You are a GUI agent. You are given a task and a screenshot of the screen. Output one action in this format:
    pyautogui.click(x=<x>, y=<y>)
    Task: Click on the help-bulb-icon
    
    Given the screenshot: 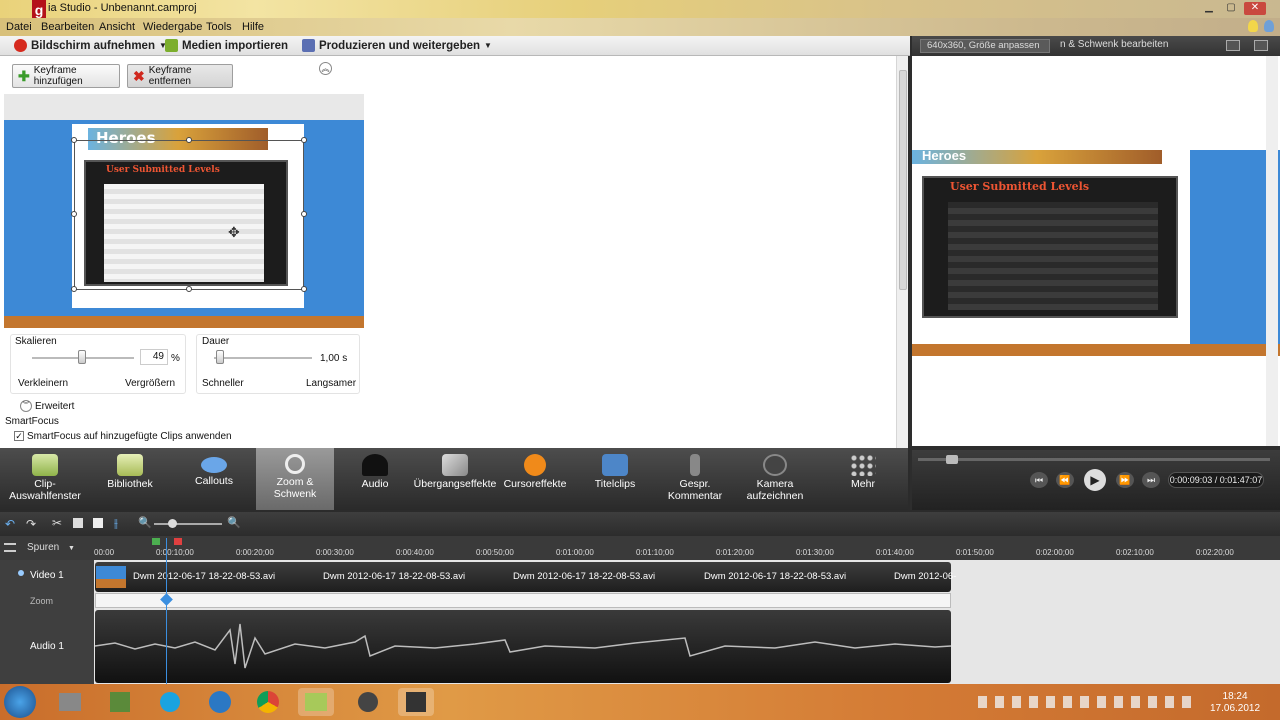 What is the action you would take?
    pyautogui.click(x=1269, y=26)
    